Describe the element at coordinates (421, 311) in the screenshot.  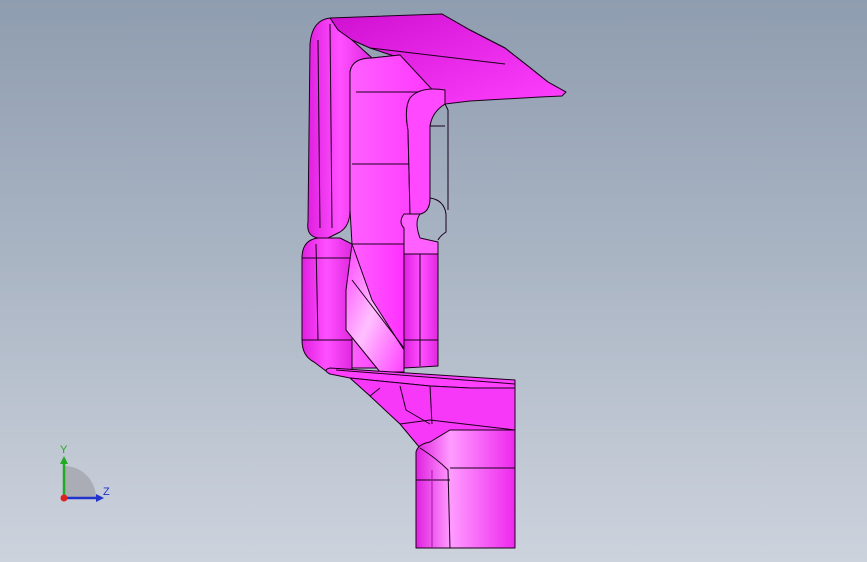
I see `lower-rib-face` at that location.